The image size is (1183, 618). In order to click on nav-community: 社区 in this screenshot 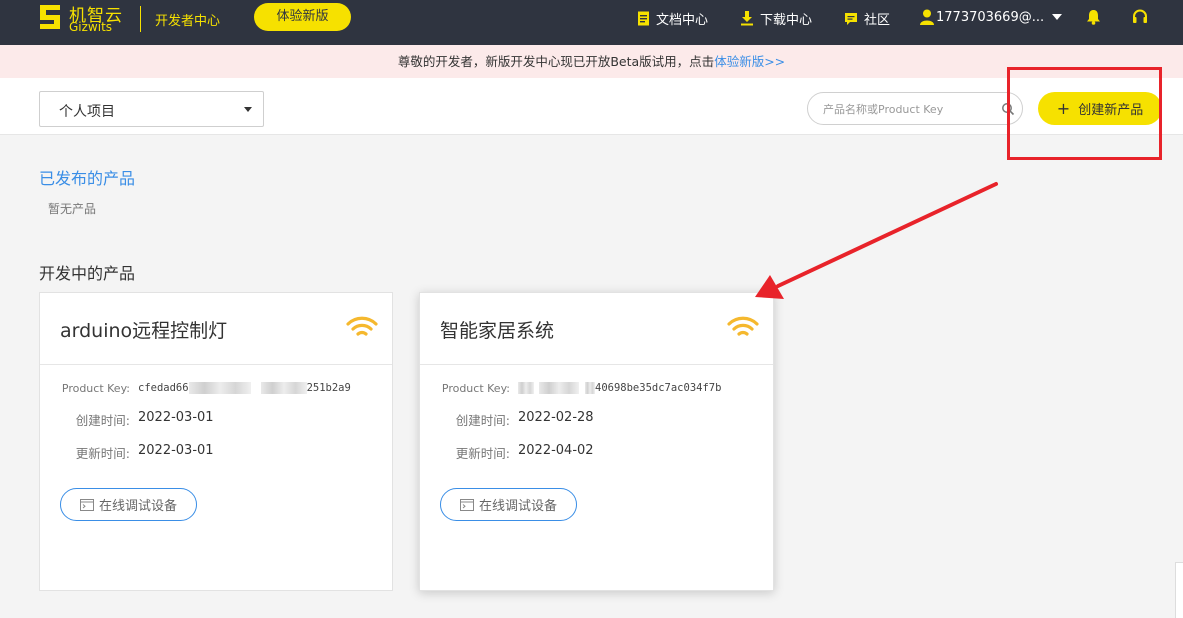, I will do `click(867, 18)`.